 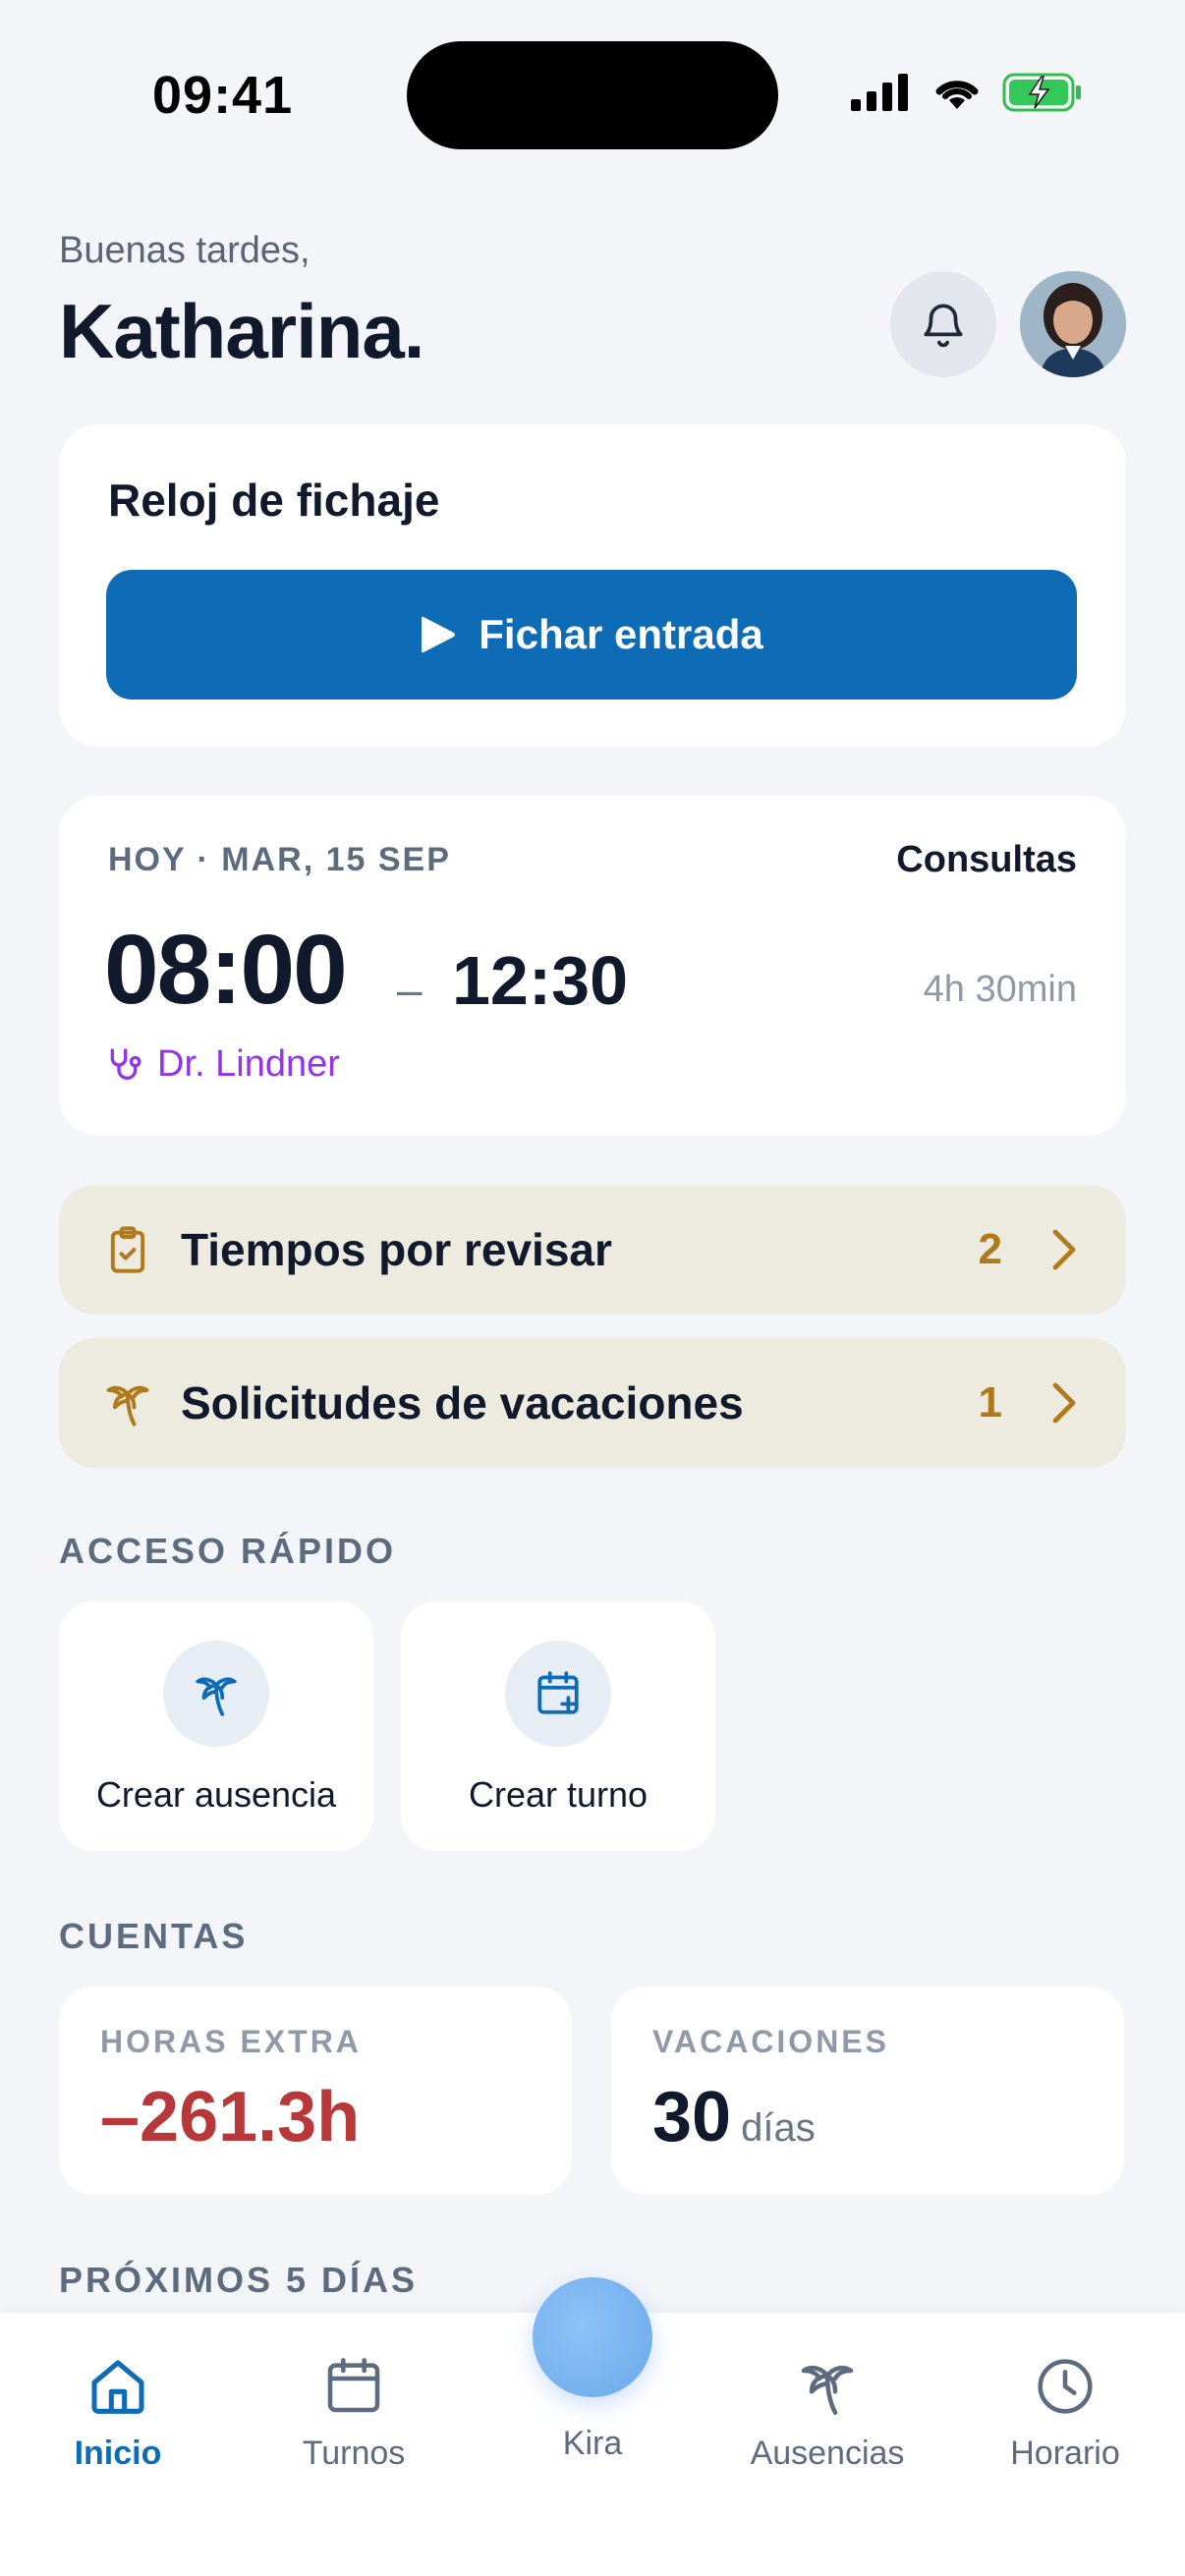 What do you see at coordinates (353, 2385) in the screenshot?
I see `calendar-icon` at bounding box center [353, 2385].